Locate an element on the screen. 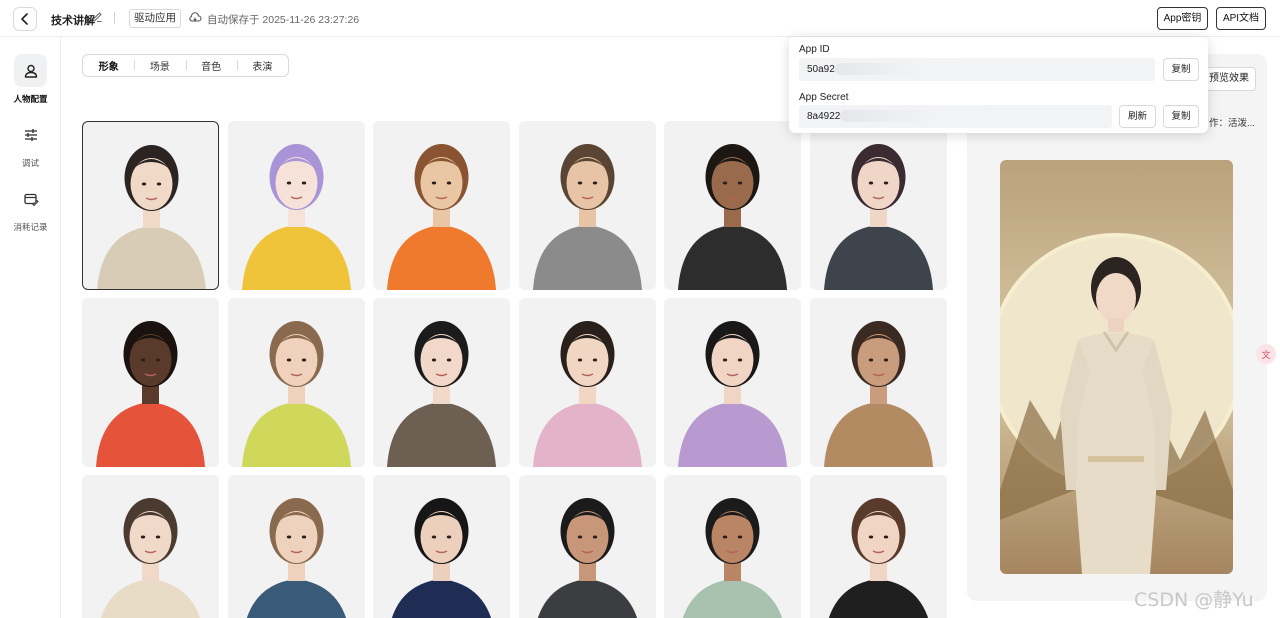 The width and height of the screenshot is (1280, 618). app-id-value: 50a92 is located at coordinates (821, 69).